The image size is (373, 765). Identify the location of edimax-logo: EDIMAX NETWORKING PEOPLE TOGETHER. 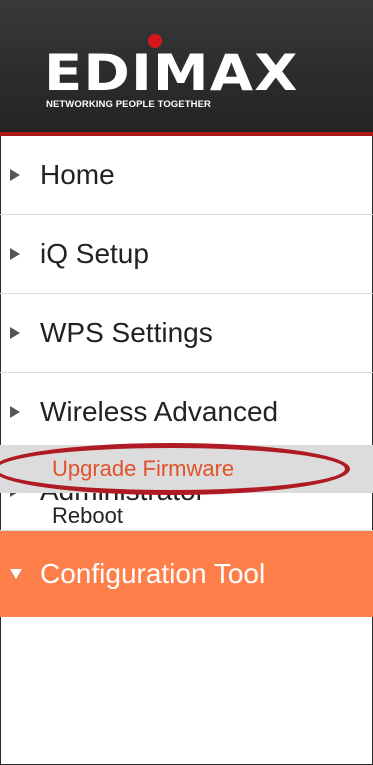
(179, 75).